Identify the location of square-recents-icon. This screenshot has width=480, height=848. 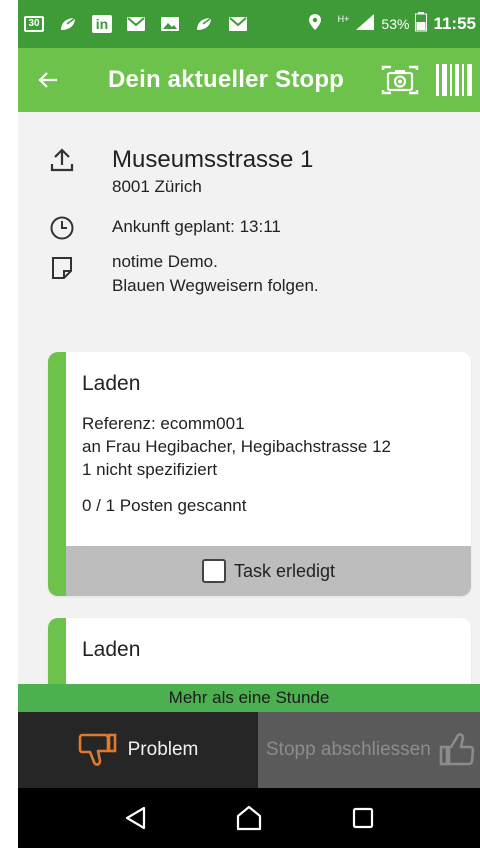
(363, 818).